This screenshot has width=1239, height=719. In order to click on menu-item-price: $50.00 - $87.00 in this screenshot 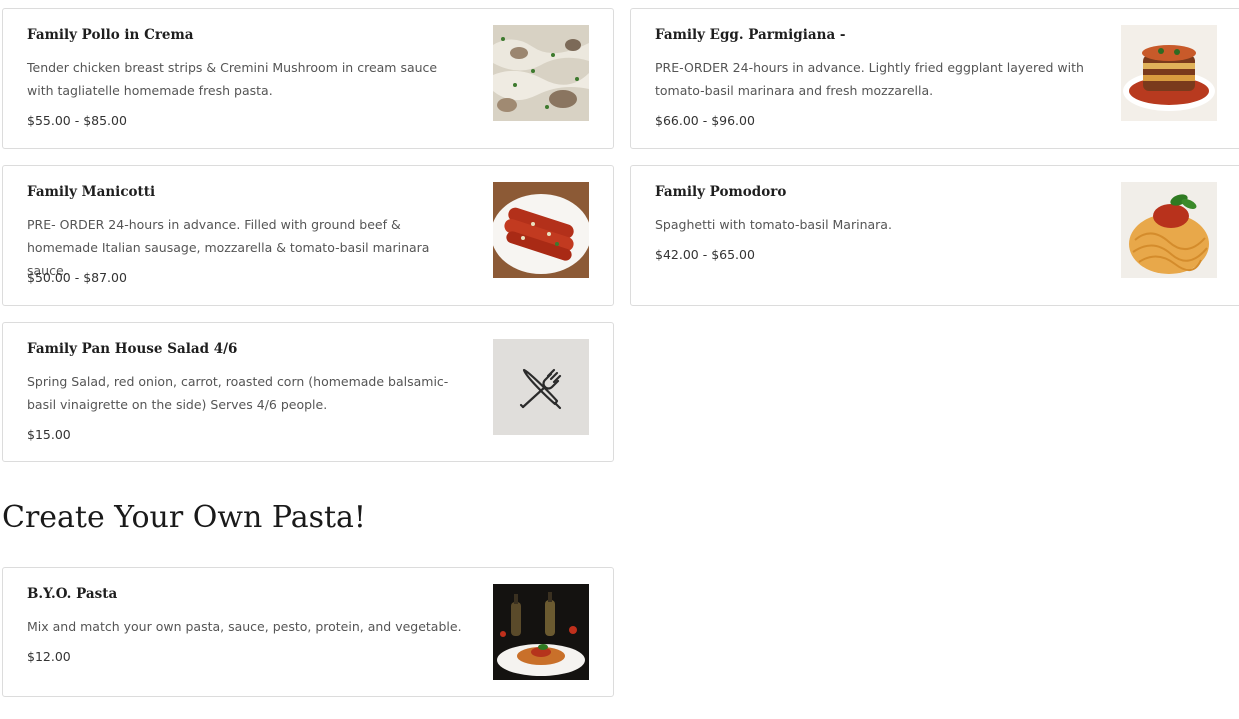, I will do `click(77, 277)`.